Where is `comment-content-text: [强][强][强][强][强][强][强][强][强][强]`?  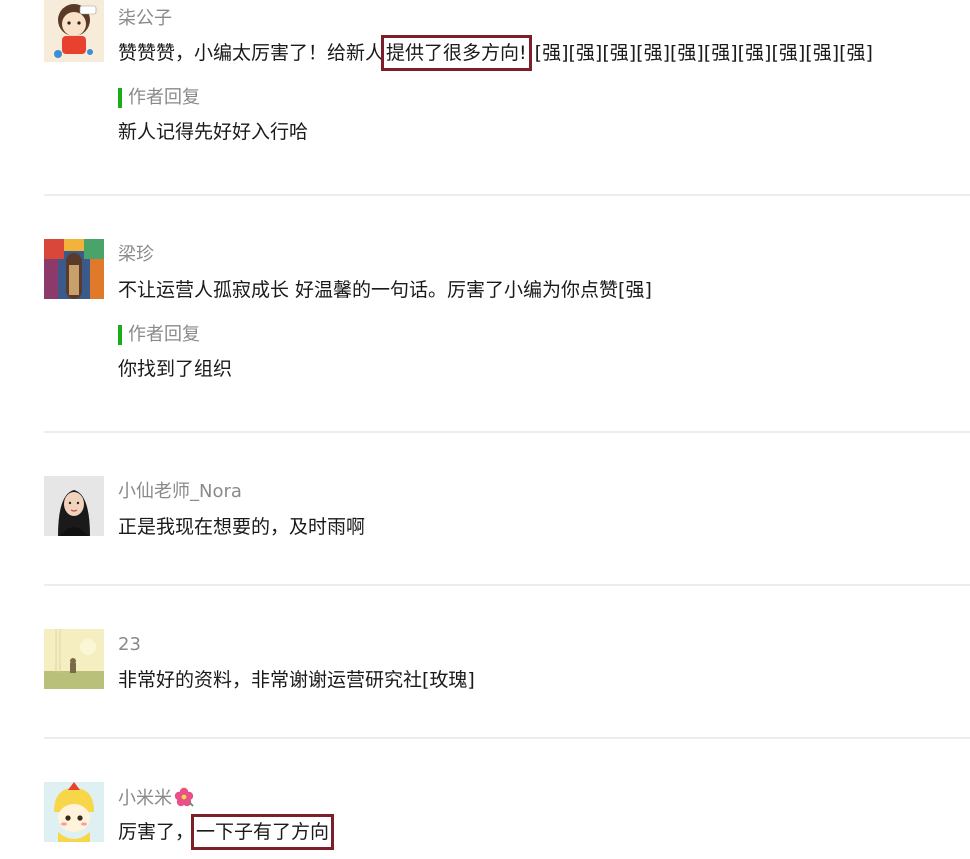
comment-content-text: [强][强][强][强][强][强][强][强][强][强] is located at coordinates (700, 53).